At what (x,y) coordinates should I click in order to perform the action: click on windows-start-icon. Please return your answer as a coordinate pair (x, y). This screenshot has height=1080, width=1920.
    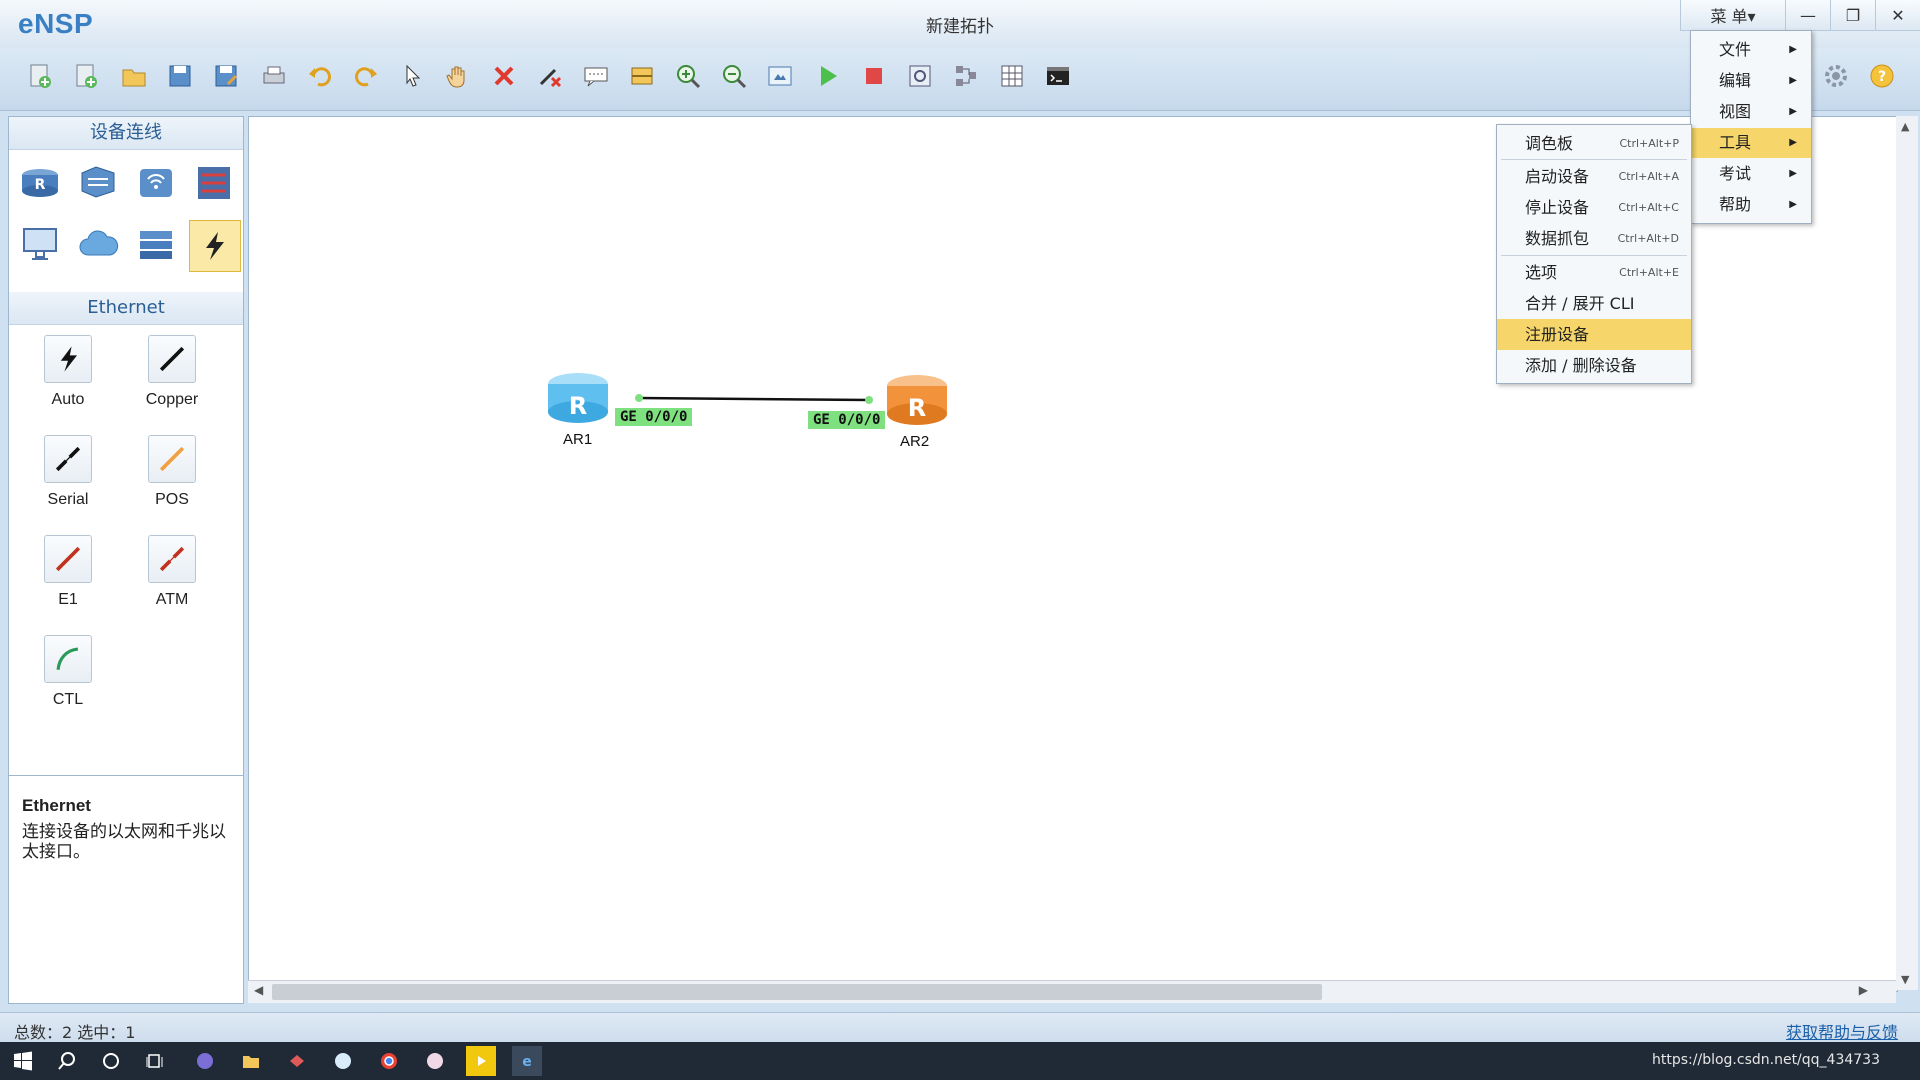
    Looking at the image, I should click on (23, 1061).